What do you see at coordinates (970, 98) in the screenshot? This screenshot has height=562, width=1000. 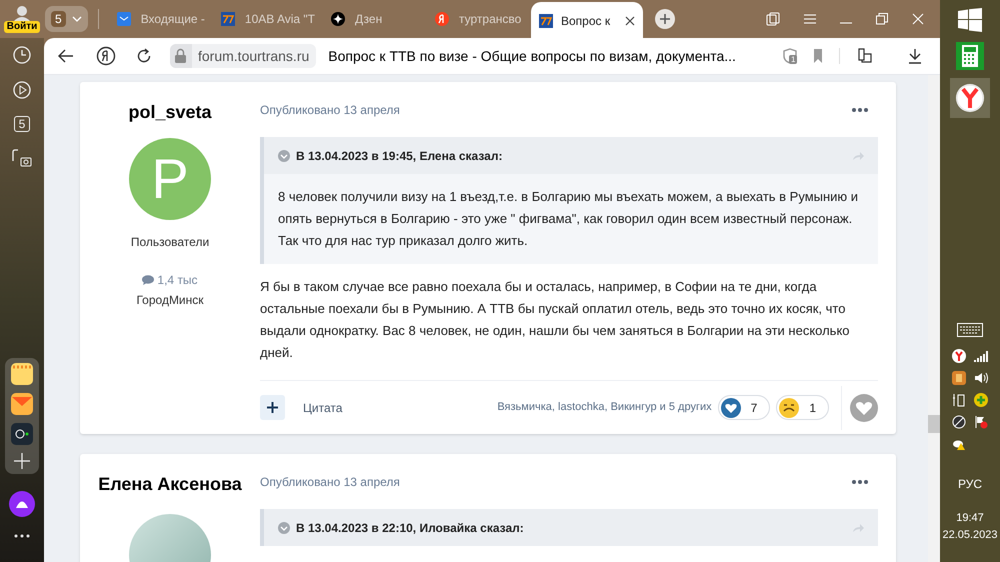 I see `yandex-browser-icon` at bounding box center [970, 98].